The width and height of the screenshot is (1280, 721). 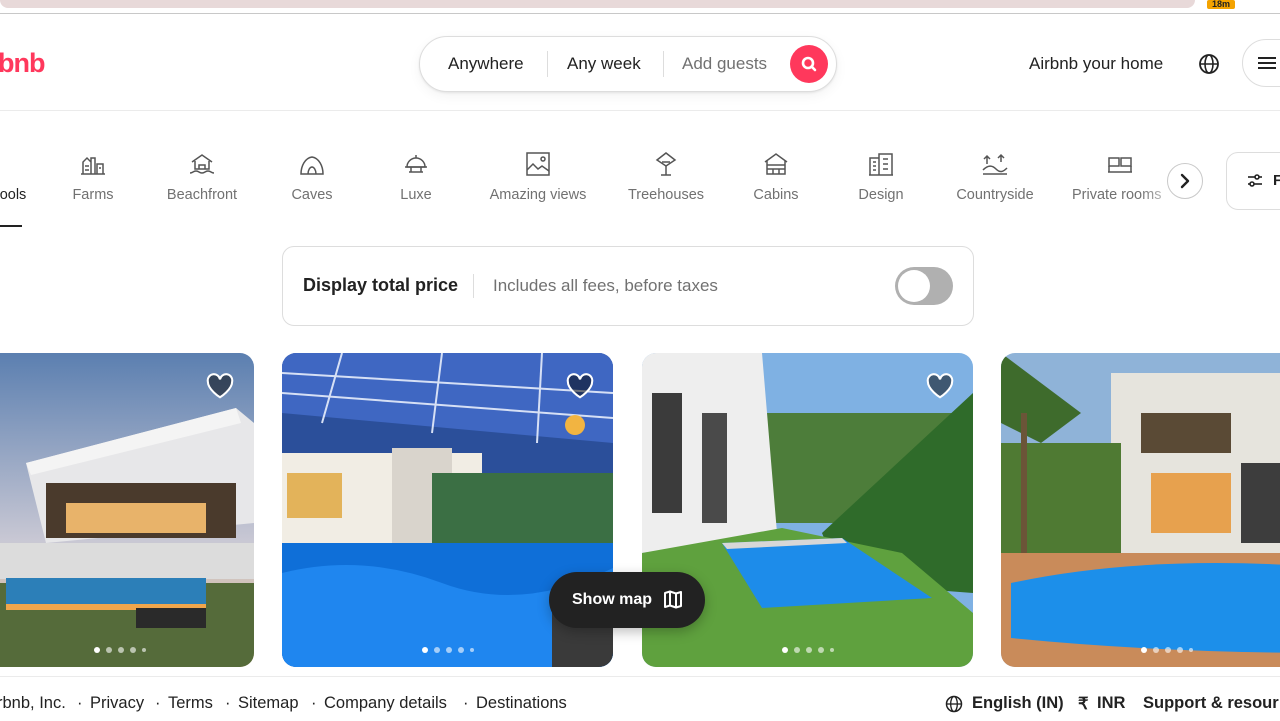 I want to click on category-amazing-views: Amazing views, so click(x=538, y=176).